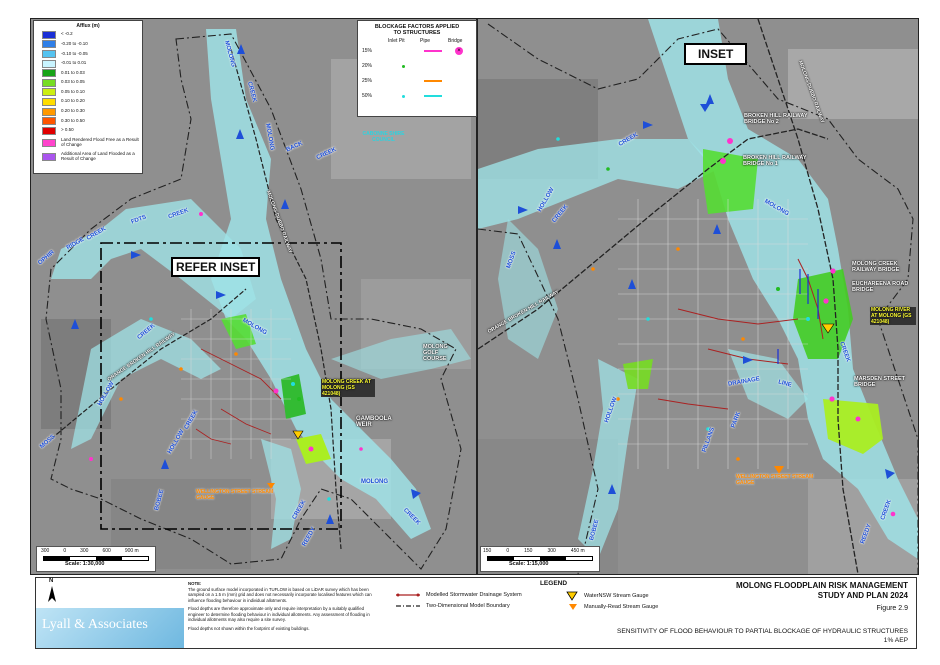 This screenshot has width=940, height=665. I want to click on label-golf-course: MOLONG GOLF COURSE, so click(435, 353).